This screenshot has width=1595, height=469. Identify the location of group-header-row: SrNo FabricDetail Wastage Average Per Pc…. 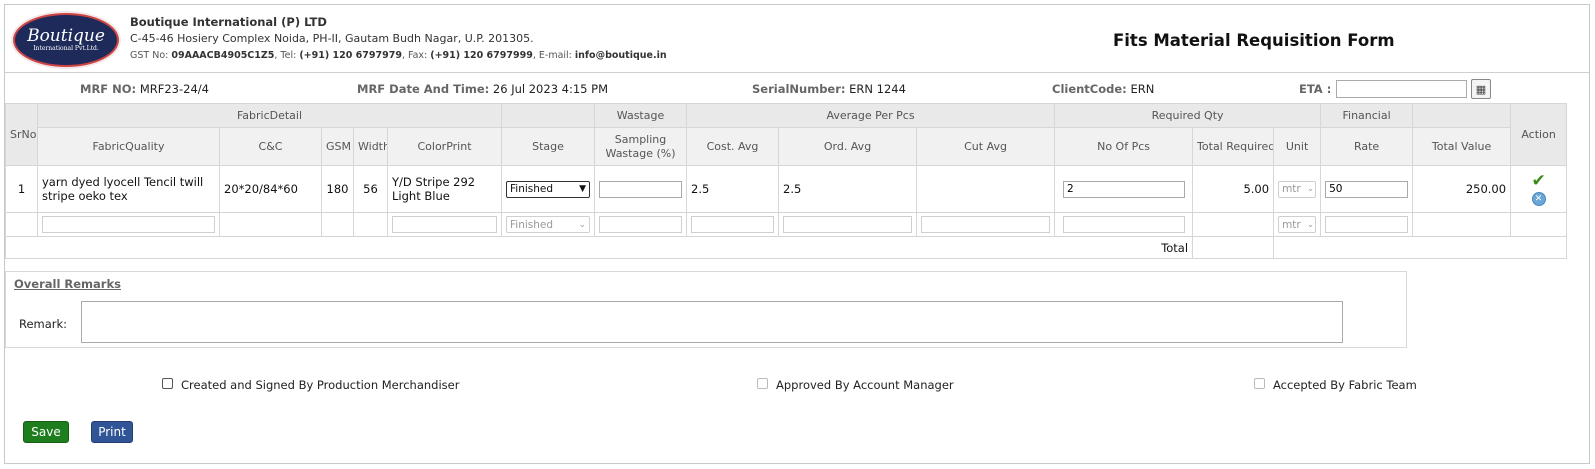
(786, 134).